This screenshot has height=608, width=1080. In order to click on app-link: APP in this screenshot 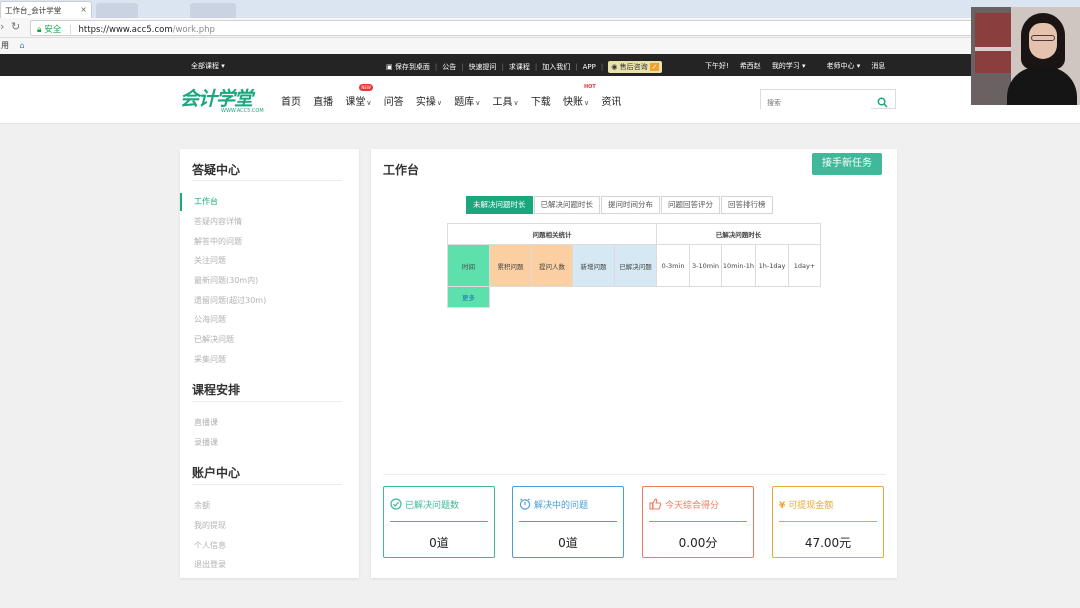, I will do `click(589, 67)`.